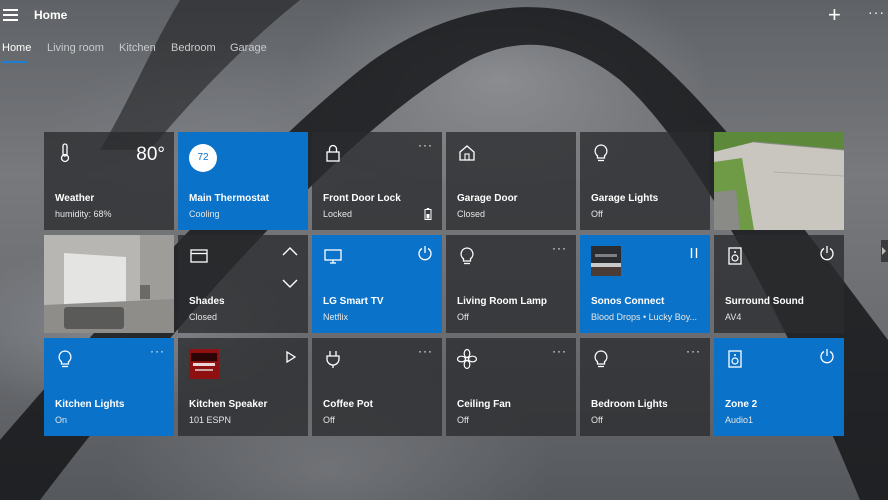 The width and height of the screenshot is (888, 500). I want to click on tile-lg-smart-tv: LG Smart TV Netflix, so click(377, 284).